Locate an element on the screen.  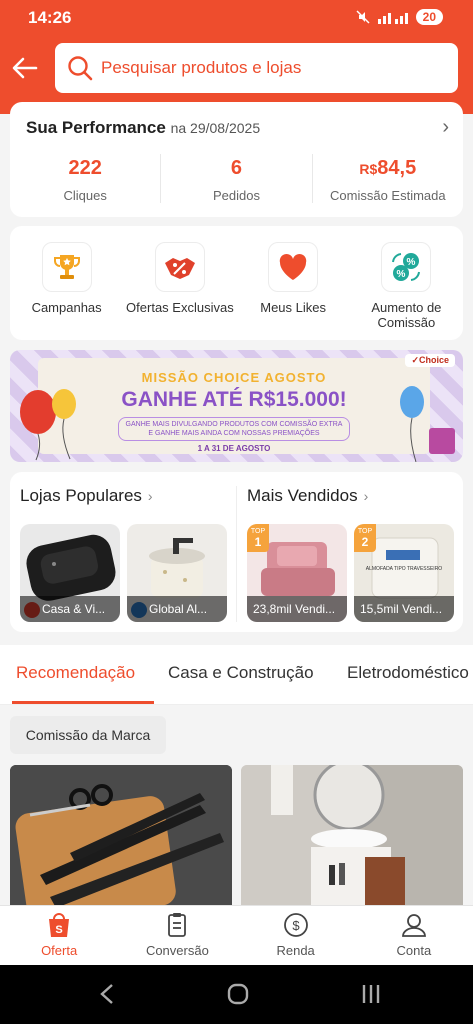
nav-offer: S Oferta is located at coordinates (59, 935).